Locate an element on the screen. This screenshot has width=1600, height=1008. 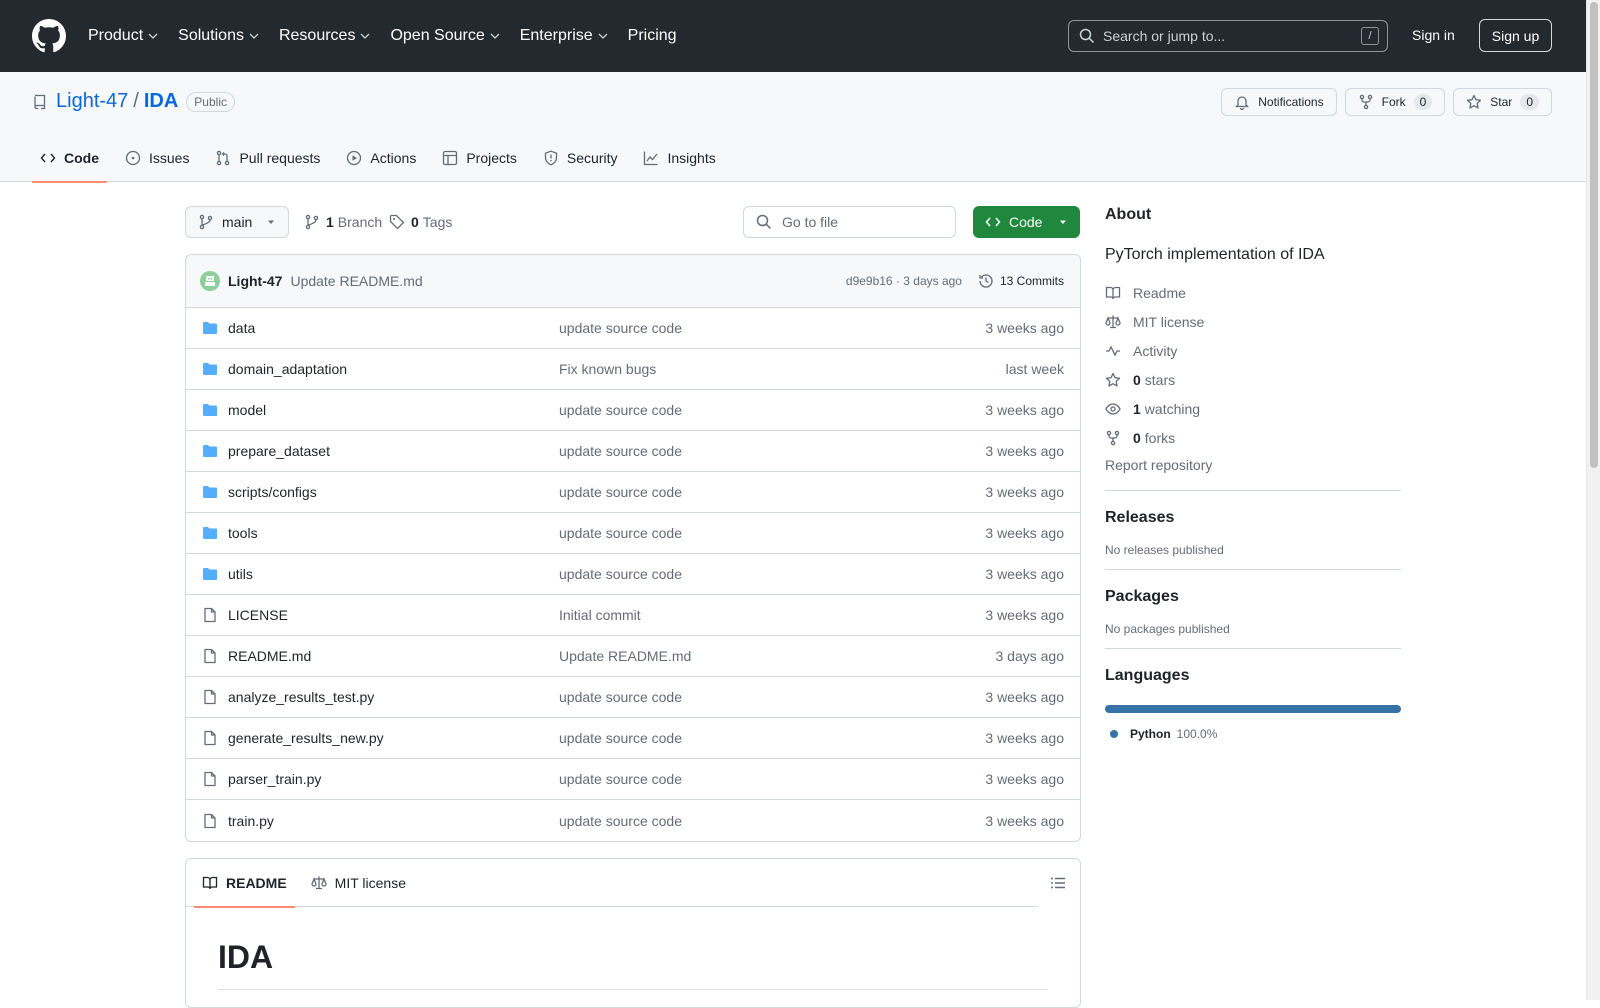
list-unordered-icon is located at coordinates (1058, 883).